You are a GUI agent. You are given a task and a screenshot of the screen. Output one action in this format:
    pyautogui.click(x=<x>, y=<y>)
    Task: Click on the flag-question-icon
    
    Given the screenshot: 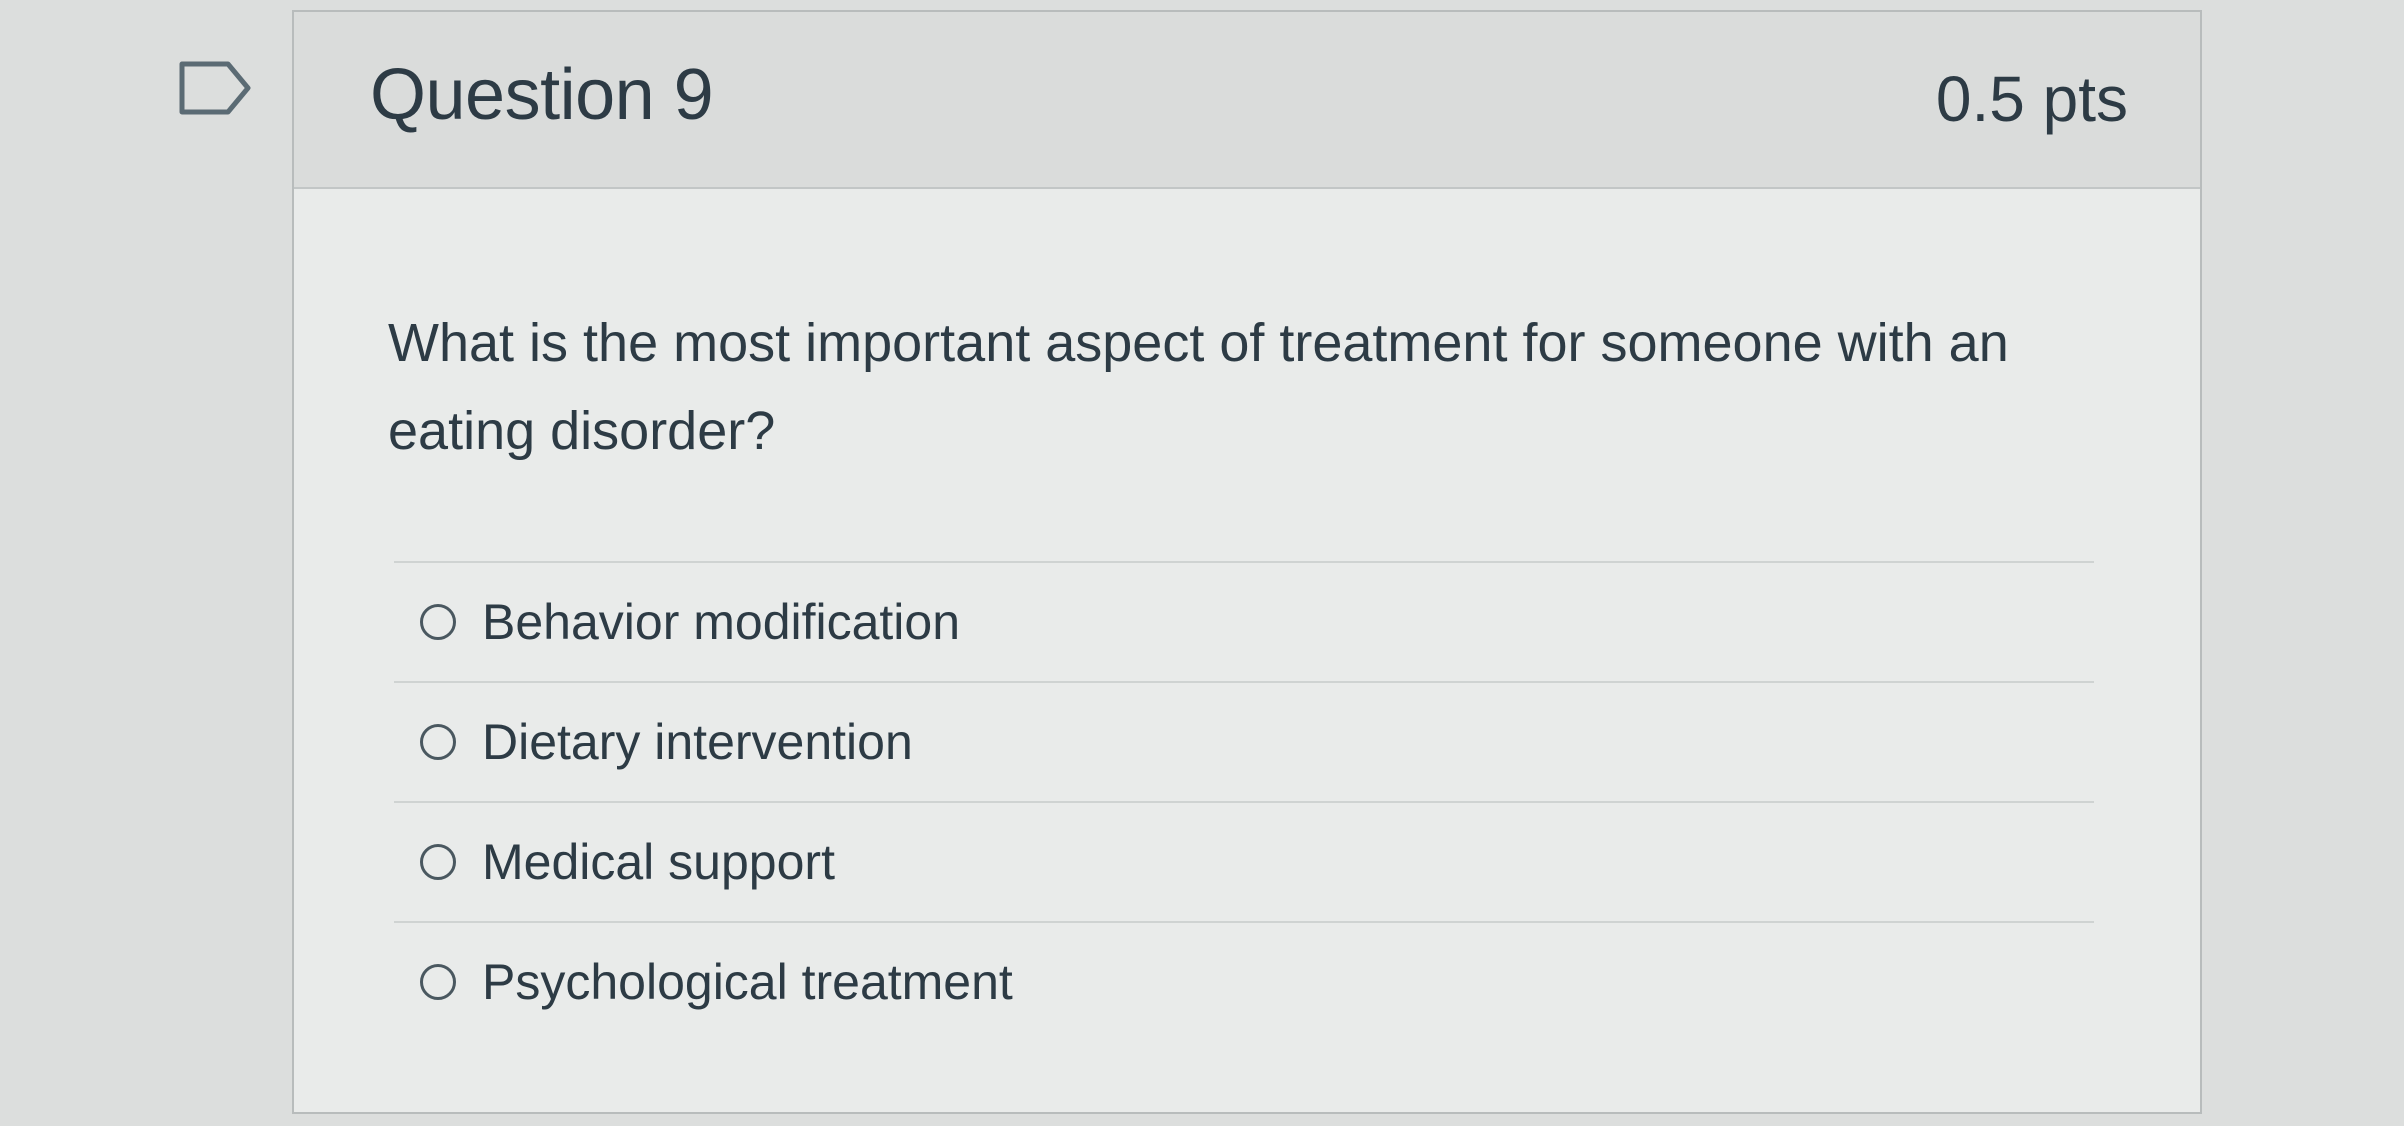 What is the action you would take?
    pyautogui.click(x=216, y=88)
    